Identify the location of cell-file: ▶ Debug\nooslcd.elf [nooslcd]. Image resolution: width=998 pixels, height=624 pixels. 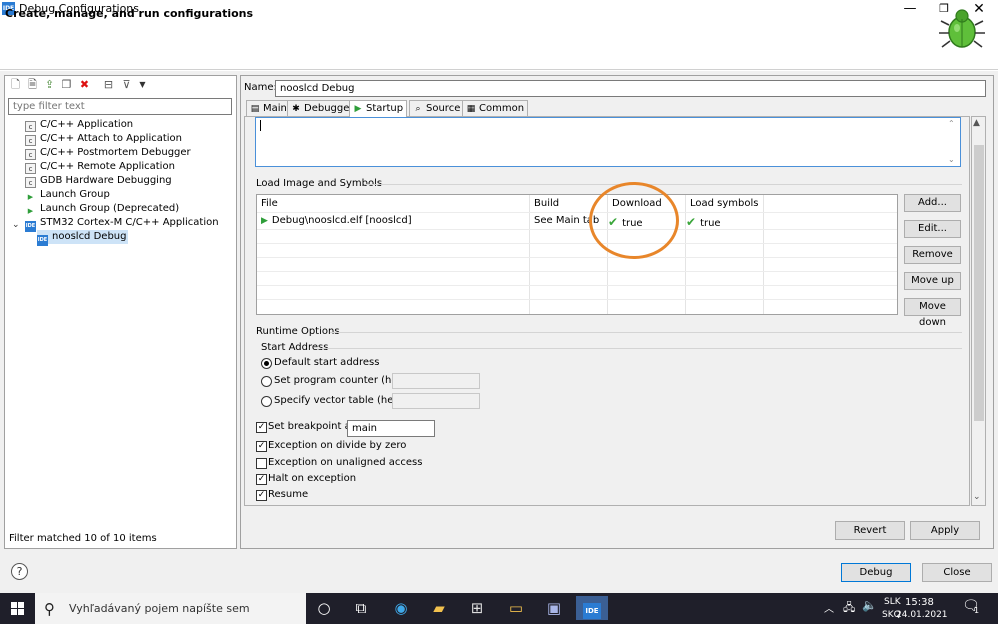
(336, 220).